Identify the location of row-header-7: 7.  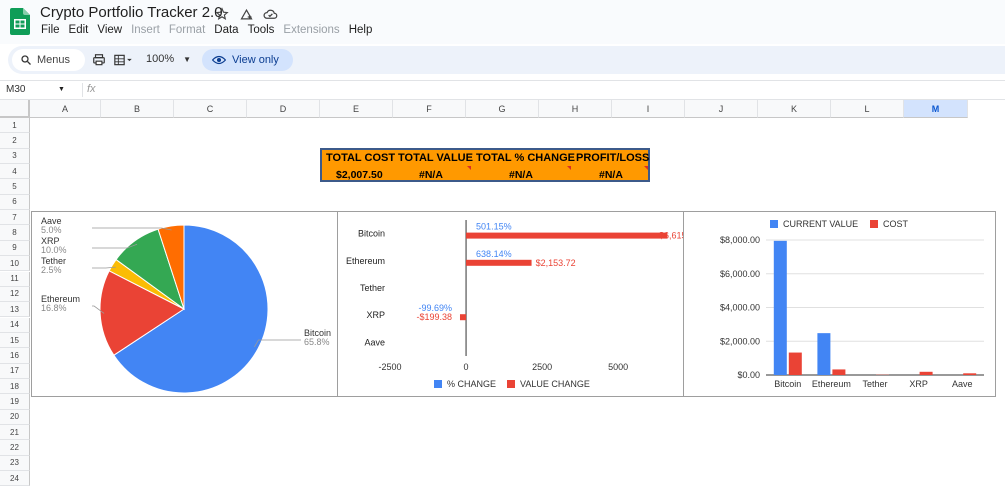
(15, 218).